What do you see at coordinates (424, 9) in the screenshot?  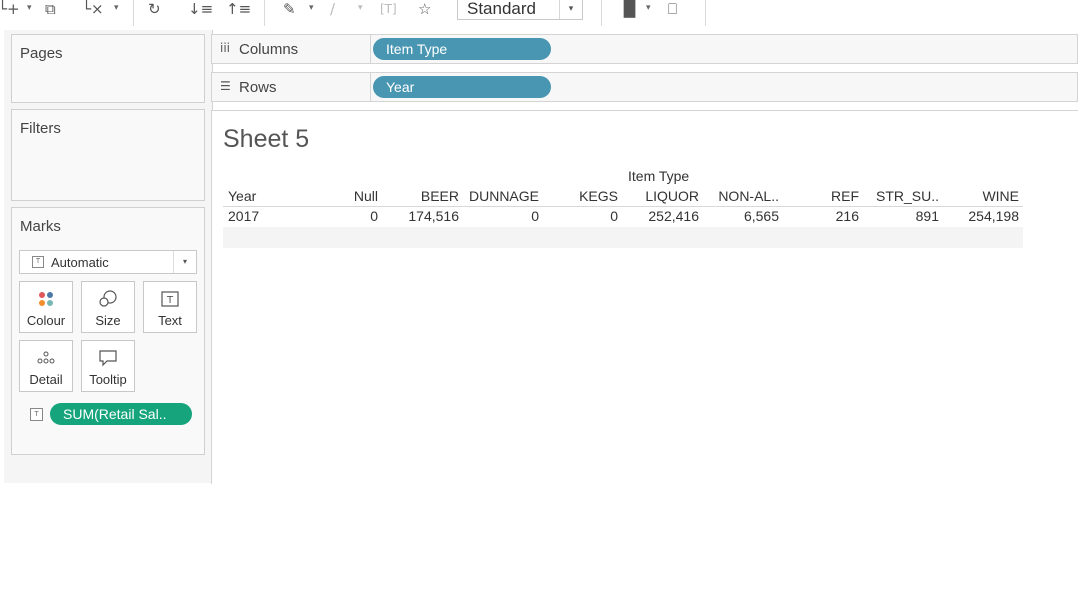 I see `pin-icon: ☆` at bounding box center [424, 9].